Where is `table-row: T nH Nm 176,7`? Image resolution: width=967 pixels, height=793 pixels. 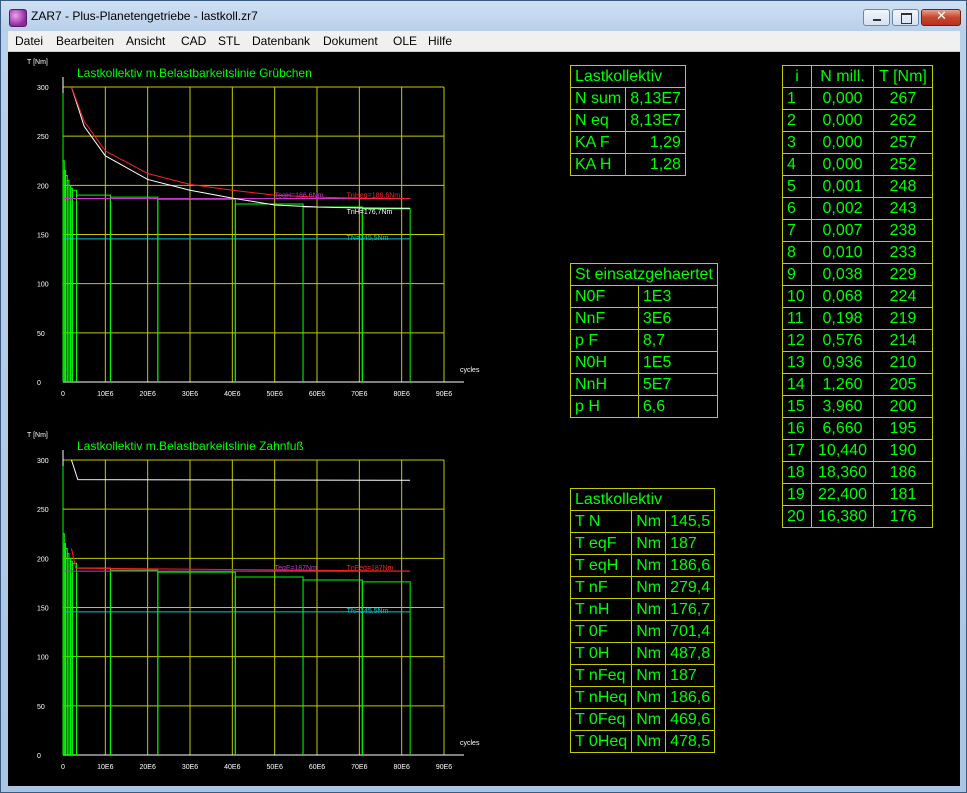
table-row: T nH Nm 176,7 is located at coordinates (642, 609).